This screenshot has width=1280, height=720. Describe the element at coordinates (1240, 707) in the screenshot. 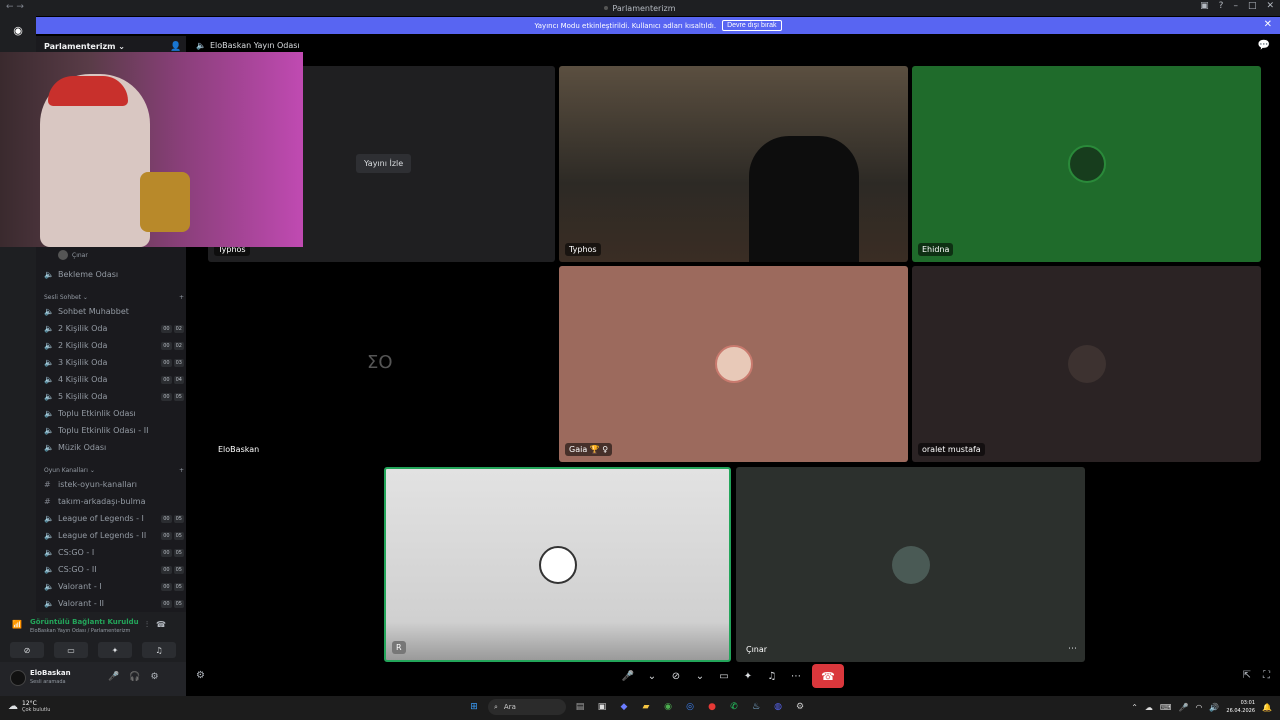

I see `clock: 03:01 26.04.2026` at that location.